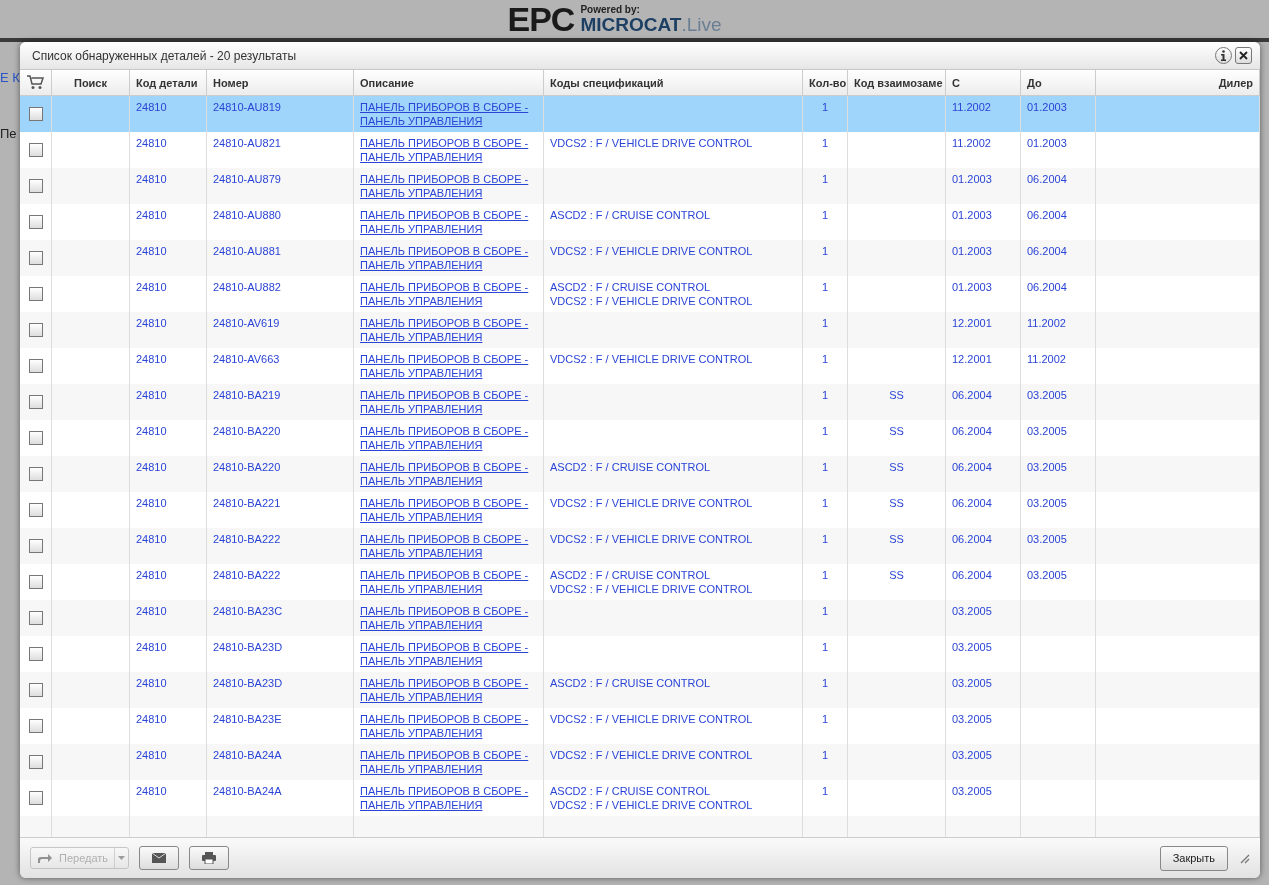 The height and width of the screenshot is (885, 1269). I want to click on column-header: С, so click(956, 82).